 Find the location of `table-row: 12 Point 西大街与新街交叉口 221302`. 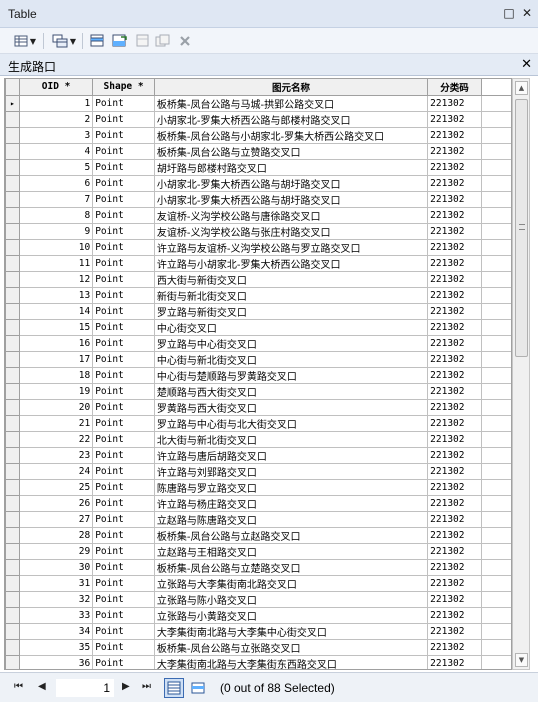

table-row: 12 Point 西大街与新街交叉口 221302 is located at coordinates (258, 279).